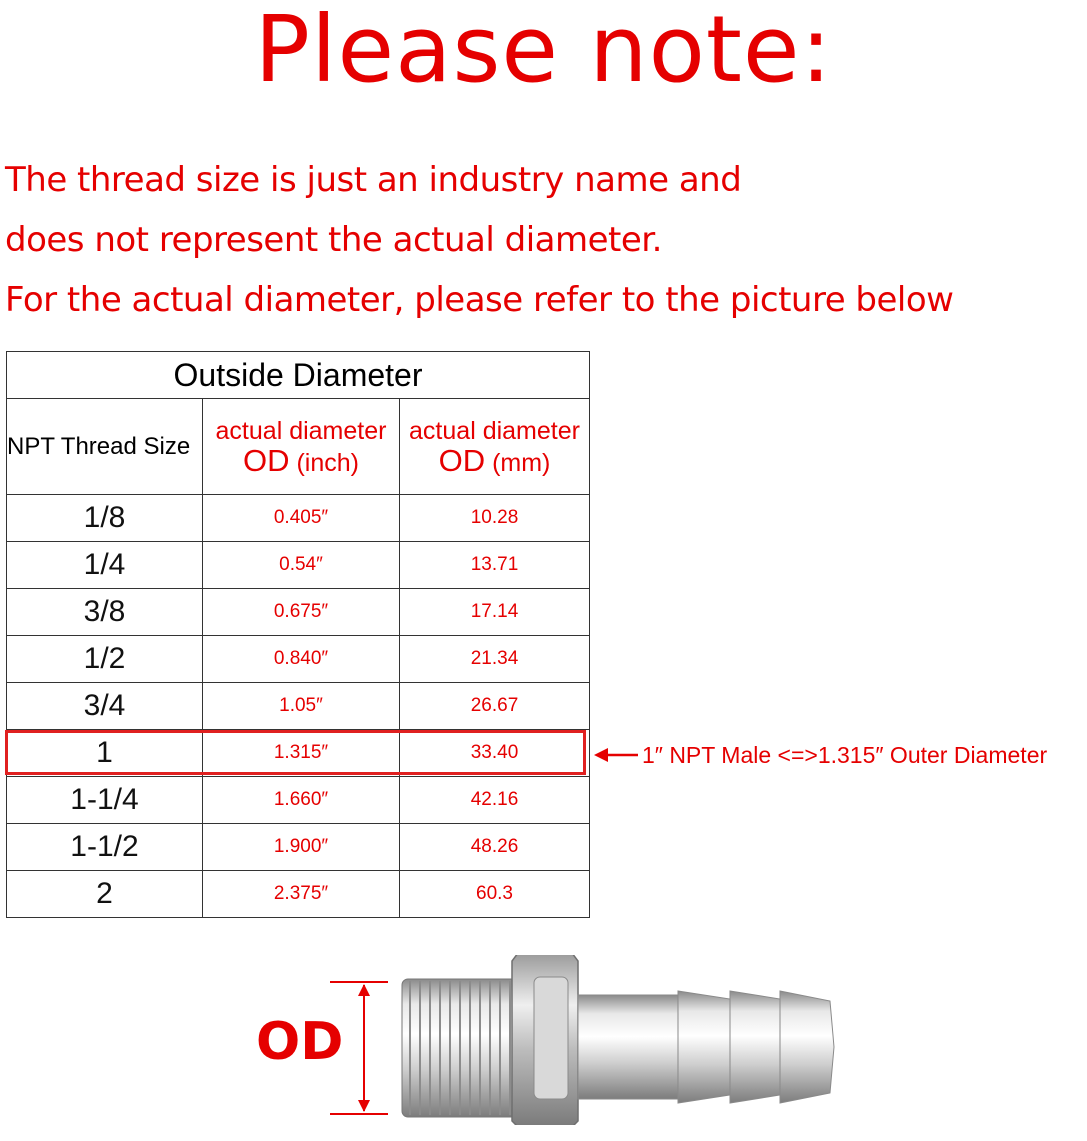 Image resolution: width=1087 pixels, height=1141 pixels. Describe the element at coordinates (494, 565) in the screenshot. I see `cell-od-mm: 13.71` at that location.